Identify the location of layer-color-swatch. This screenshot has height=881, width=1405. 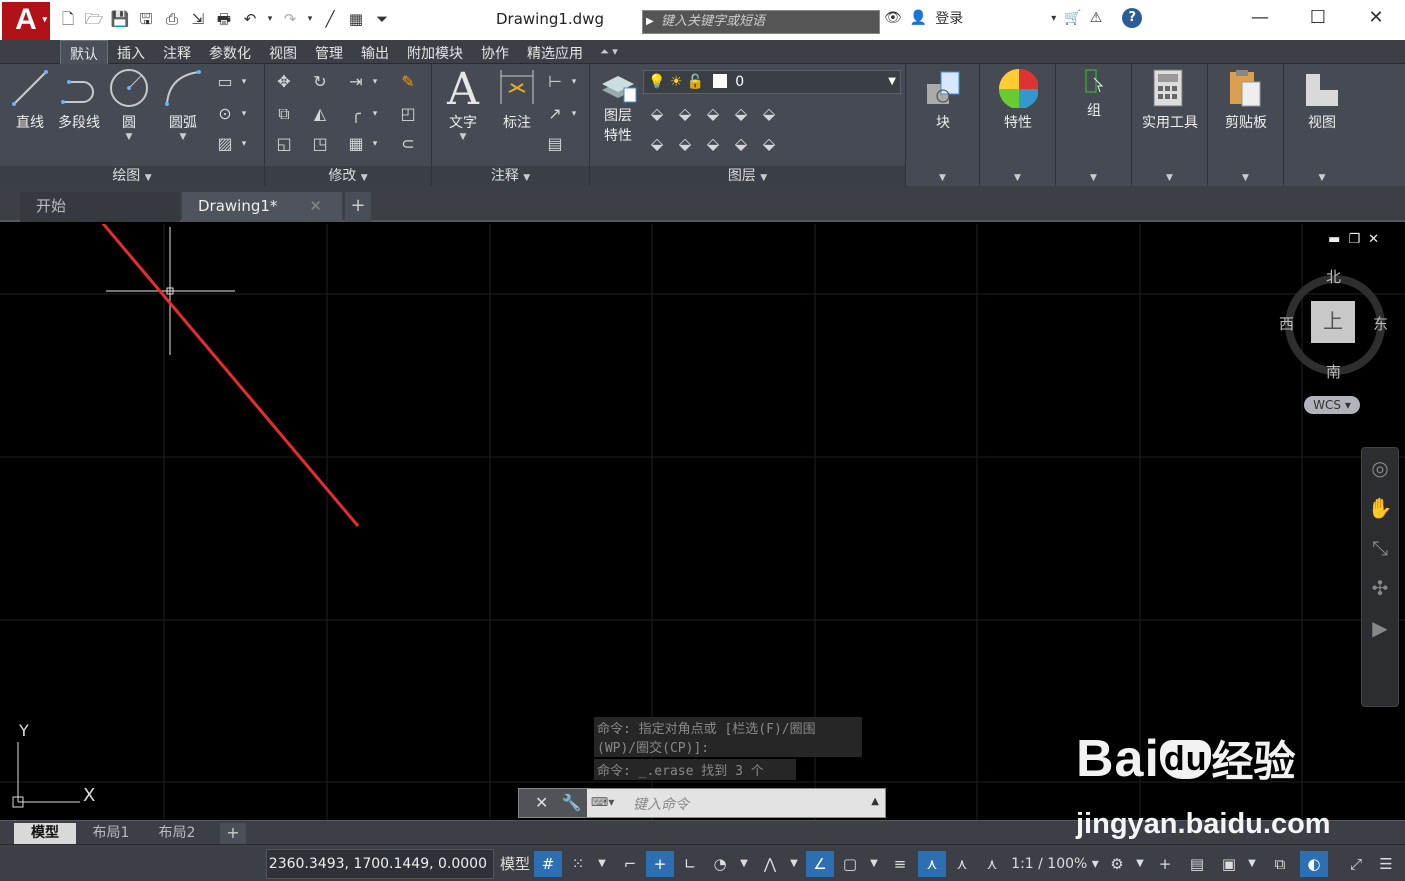
(719, 81).